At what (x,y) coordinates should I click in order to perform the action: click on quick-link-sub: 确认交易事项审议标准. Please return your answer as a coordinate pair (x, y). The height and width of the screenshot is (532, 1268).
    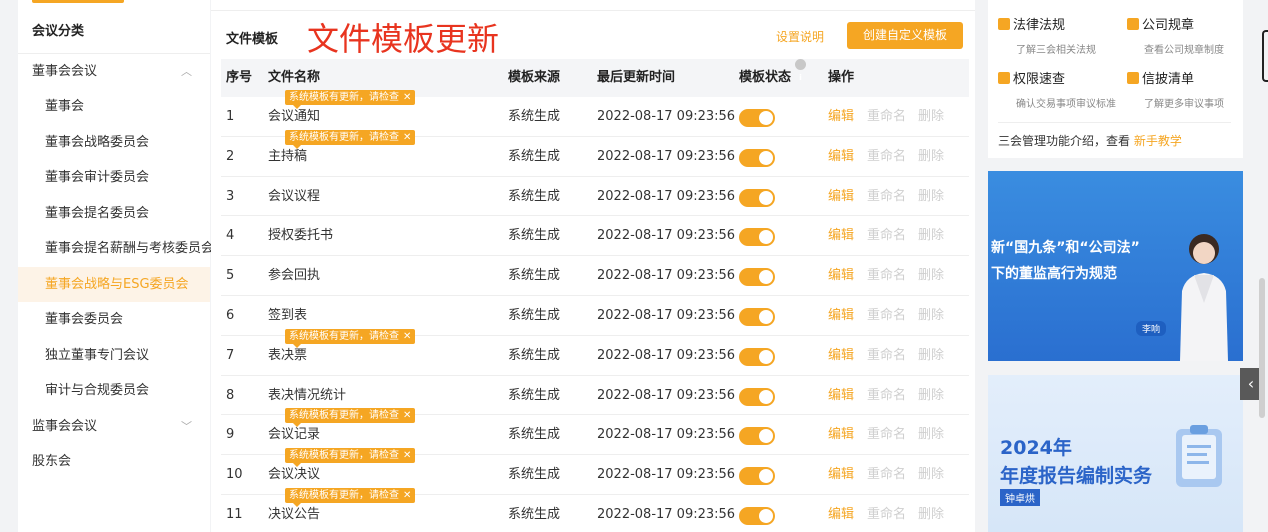
    Looking at the image, I should click on (1066, 104).